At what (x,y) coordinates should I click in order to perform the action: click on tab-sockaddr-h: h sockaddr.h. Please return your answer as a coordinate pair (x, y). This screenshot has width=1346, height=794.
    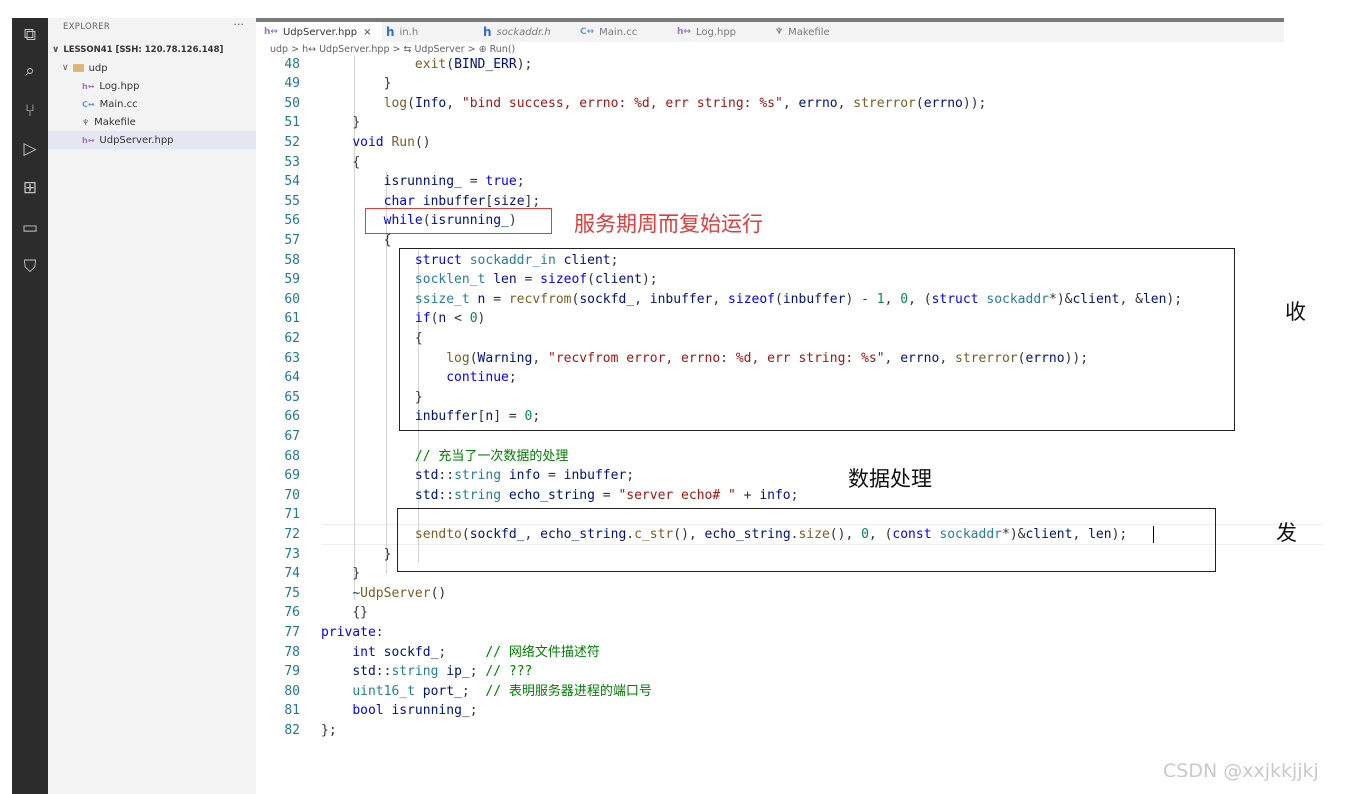
    Looking at the image, I should click on (530, 32).